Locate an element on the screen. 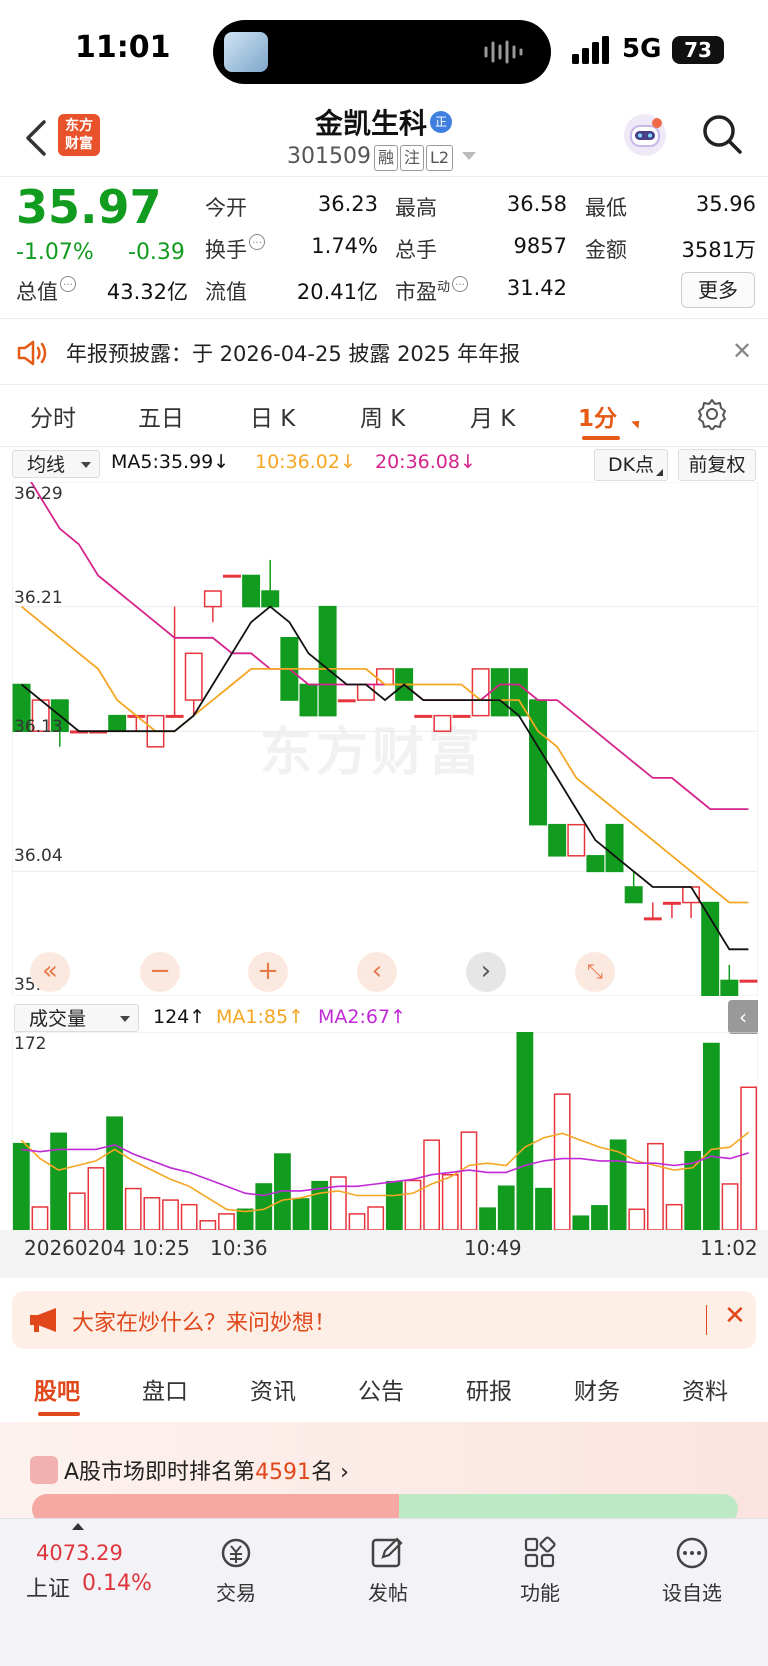  switch-stock-arrow-icon is located at coordinates (469, 156).